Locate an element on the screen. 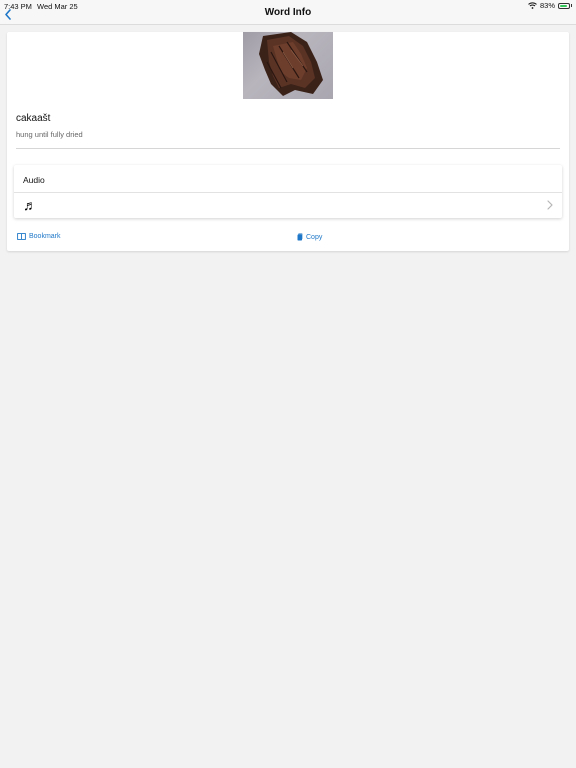  music-note-icon: ♬ is located at coordinates (30, 205).